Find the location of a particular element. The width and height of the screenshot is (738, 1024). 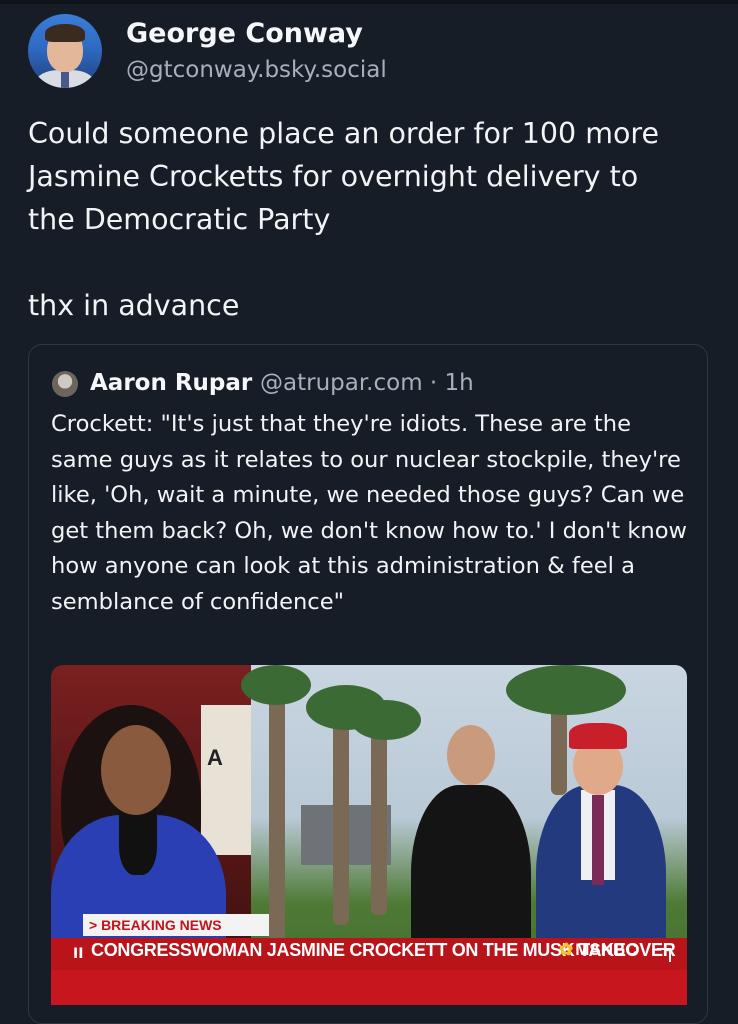

quote-author-avatar is located at coordinates (65, 384).